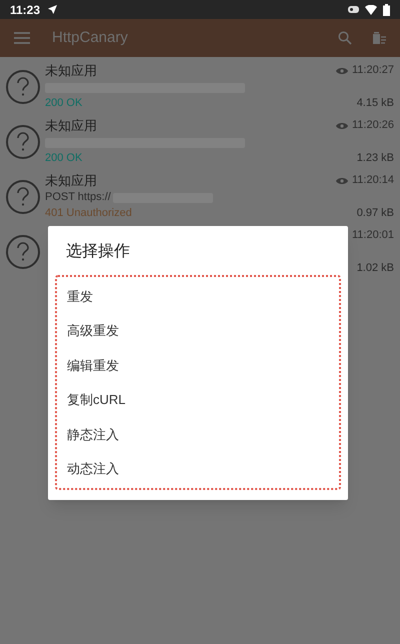 The height and width of the screenshot is (644, 400). Describe the element at coordinates (375, 104) in the screenshot. I see `response-size: 4.15 kB` at that location.